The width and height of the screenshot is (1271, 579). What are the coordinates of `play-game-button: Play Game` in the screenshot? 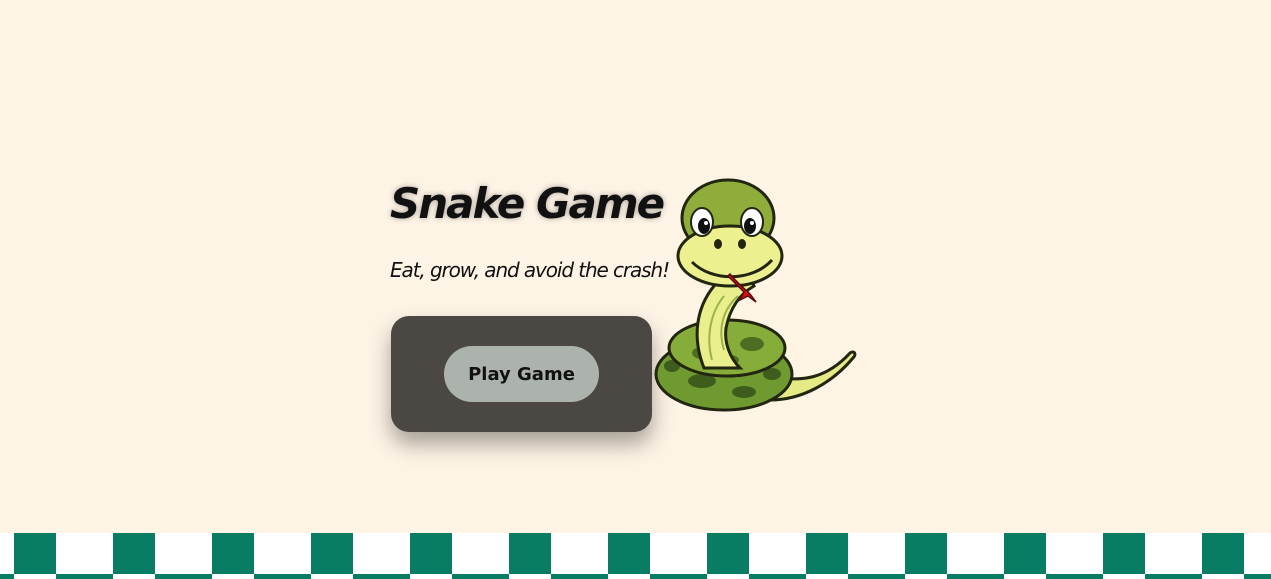 It's located at (521, 374).